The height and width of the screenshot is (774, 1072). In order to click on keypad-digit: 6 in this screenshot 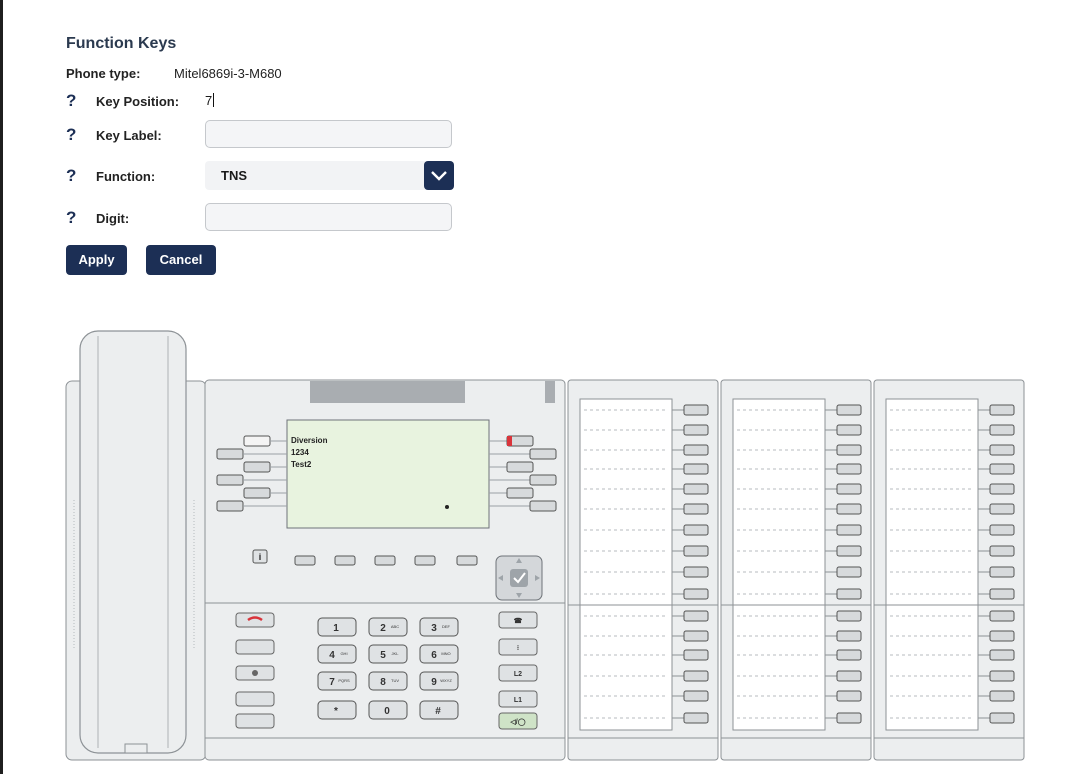, I will do `click(434, 655)`.